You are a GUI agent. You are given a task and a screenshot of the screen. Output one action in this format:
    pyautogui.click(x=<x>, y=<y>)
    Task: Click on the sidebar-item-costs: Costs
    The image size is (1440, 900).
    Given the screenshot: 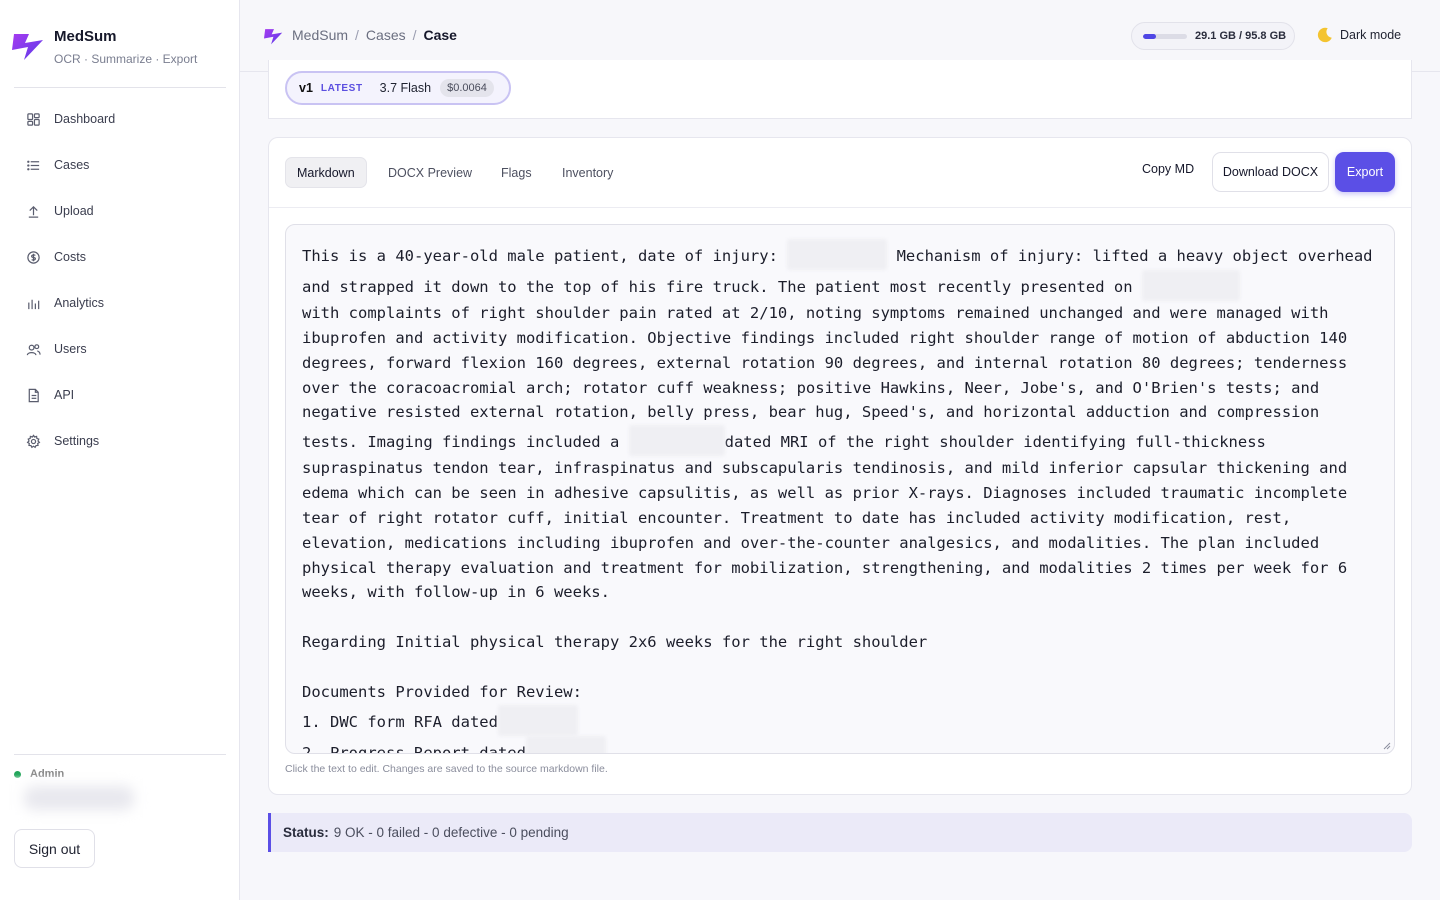 What is the action you would take?
    pyautogui.click(x=120, y=257)
    